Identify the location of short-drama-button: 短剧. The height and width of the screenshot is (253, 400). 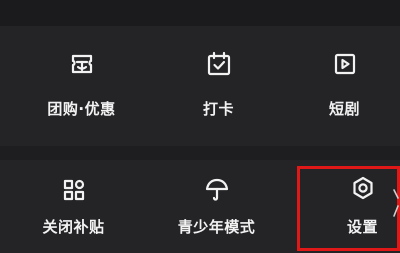
(339, 86).